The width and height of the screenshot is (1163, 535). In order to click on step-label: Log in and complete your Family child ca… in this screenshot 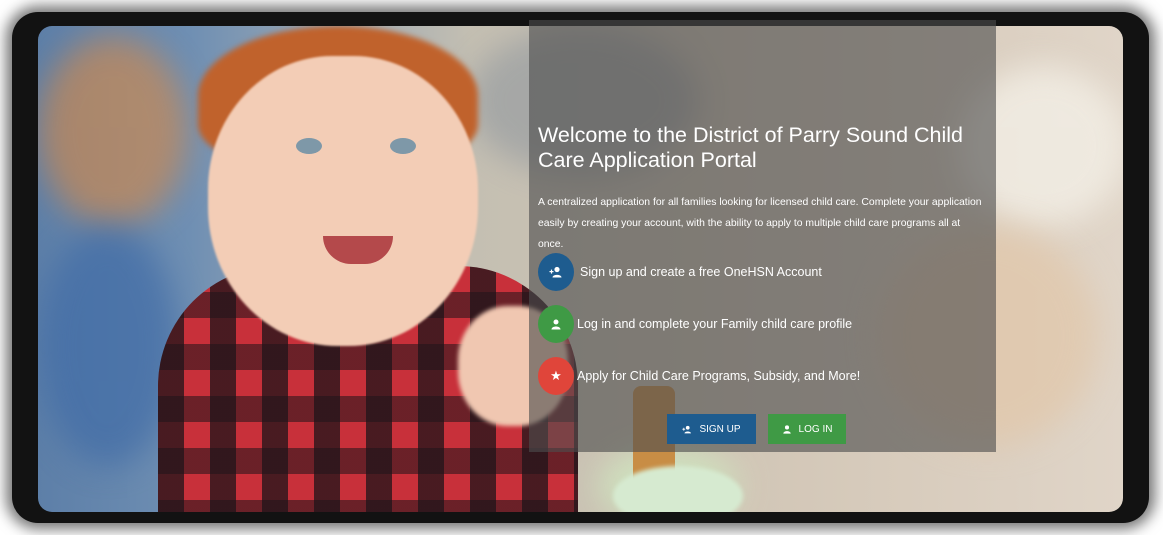, I will do `click(715, 324)`.